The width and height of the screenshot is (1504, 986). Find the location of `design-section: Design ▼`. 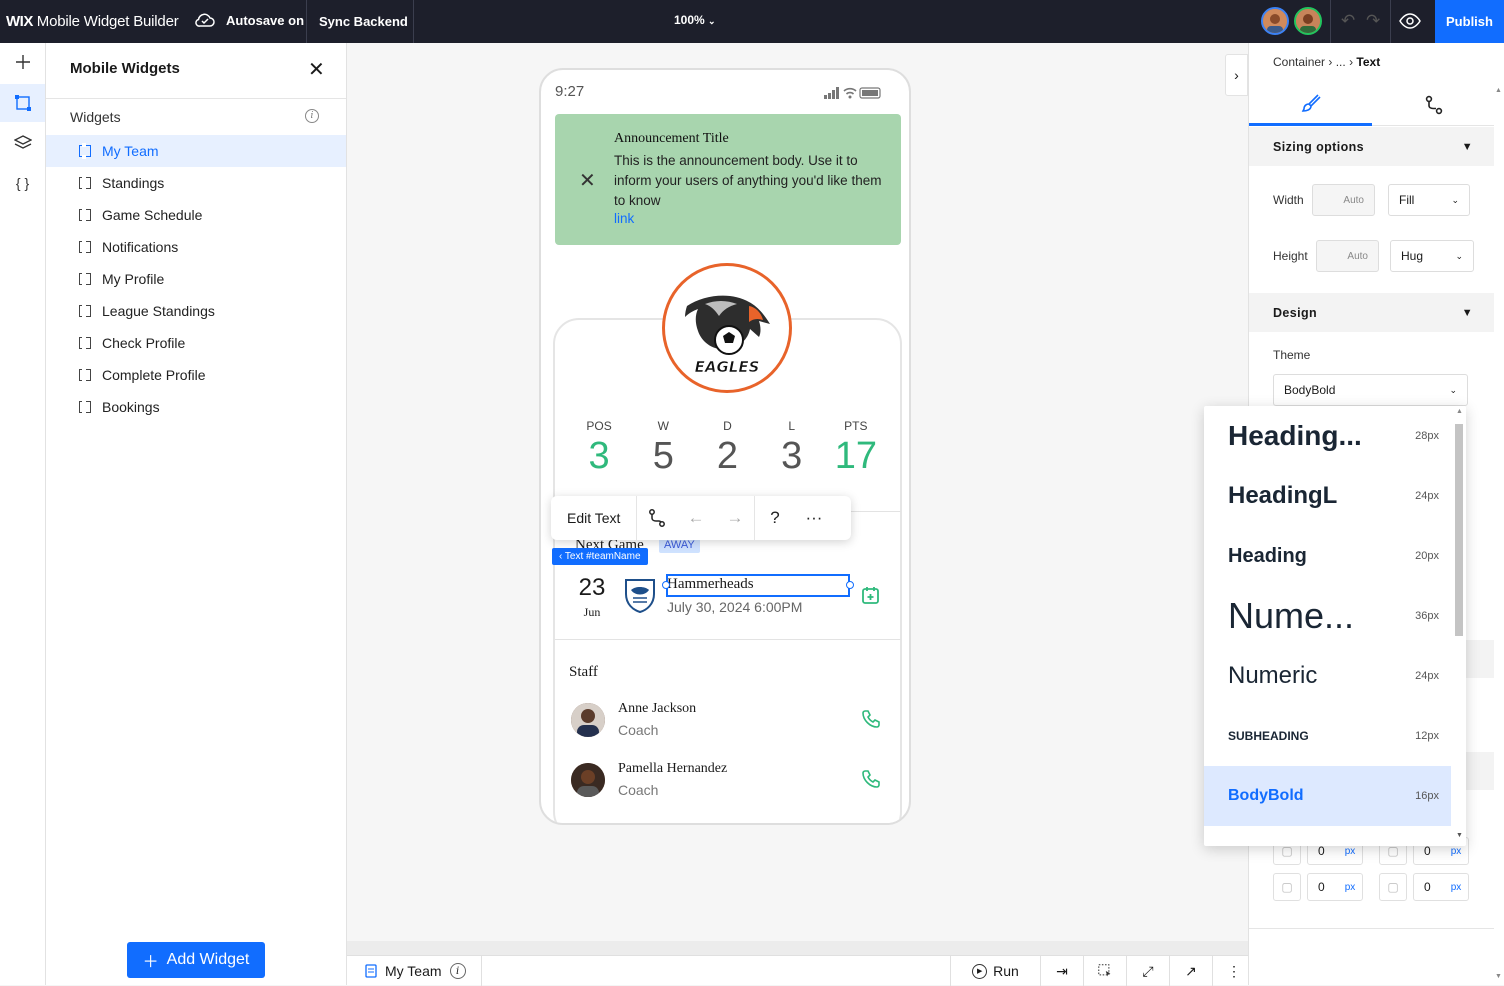

design-section: Design ▼ is located at coordinates (1372, 312).